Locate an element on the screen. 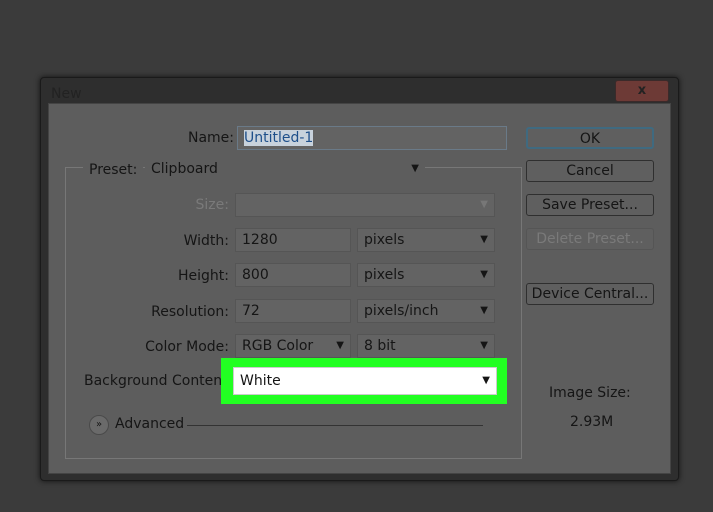  name-input: Untitled-1 is located at coordinates (372, 138).